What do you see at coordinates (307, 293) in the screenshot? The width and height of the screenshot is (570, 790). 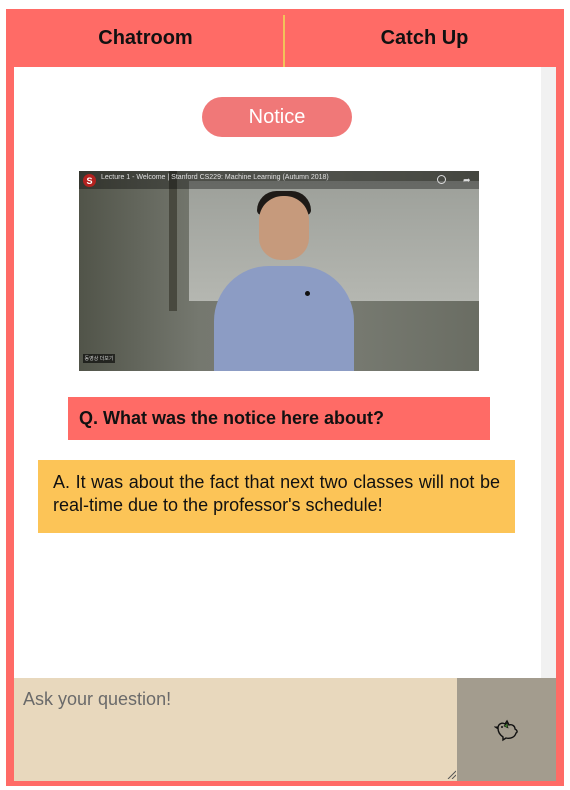 I see `lapel-mic` at bounding box center [307, 293].